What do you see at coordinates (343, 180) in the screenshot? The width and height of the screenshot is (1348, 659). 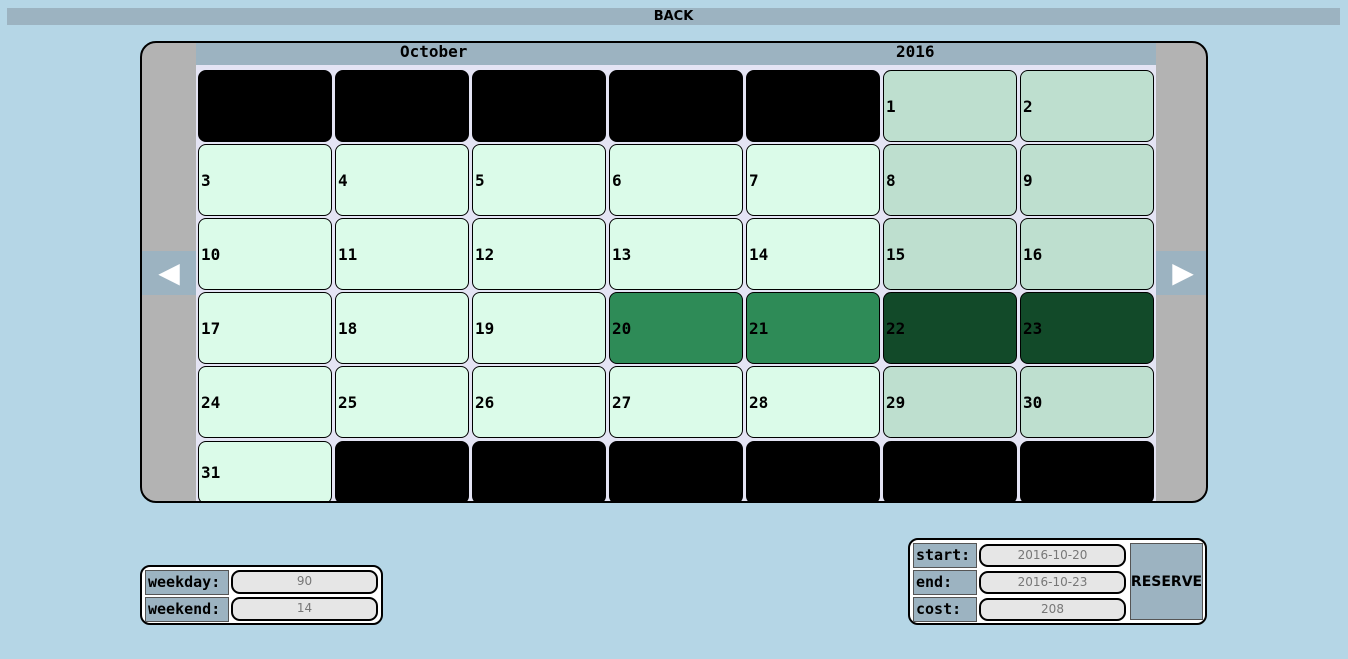 I see `calendar-day-number: 4` at bounding box center [343, 180].